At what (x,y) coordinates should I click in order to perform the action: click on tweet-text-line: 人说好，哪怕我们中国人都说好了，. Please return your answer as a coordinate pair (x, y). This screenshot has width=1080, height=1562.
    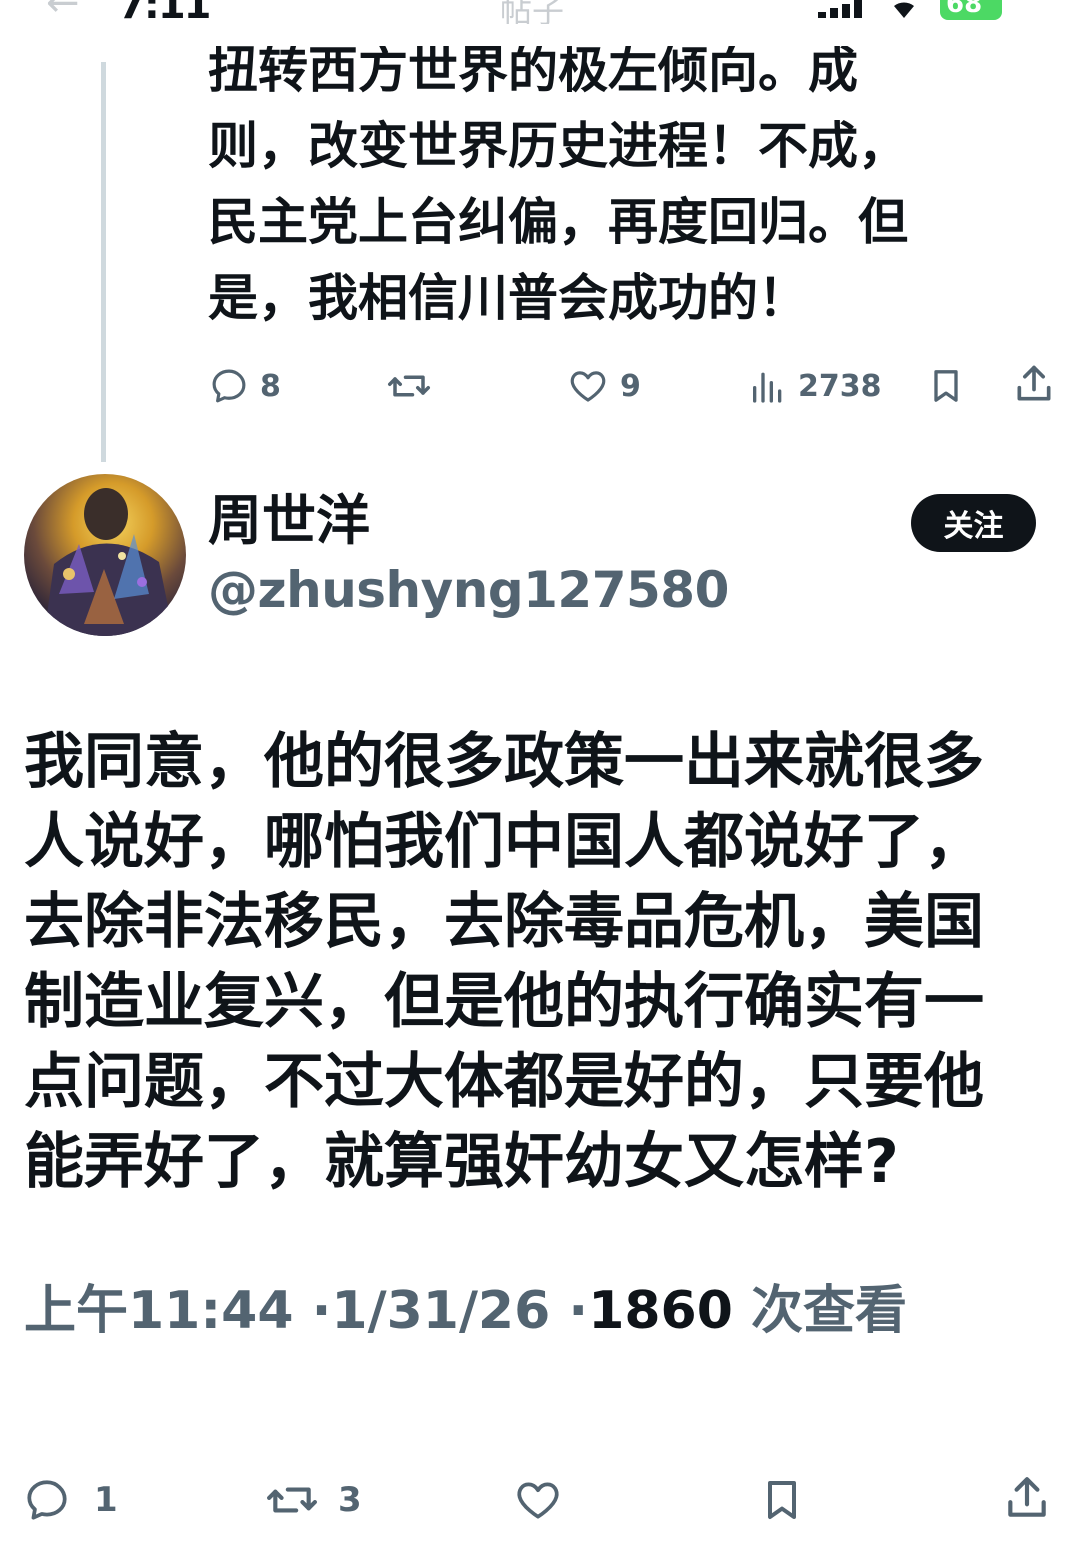
    Looking at the image, I should click on (504, 842).